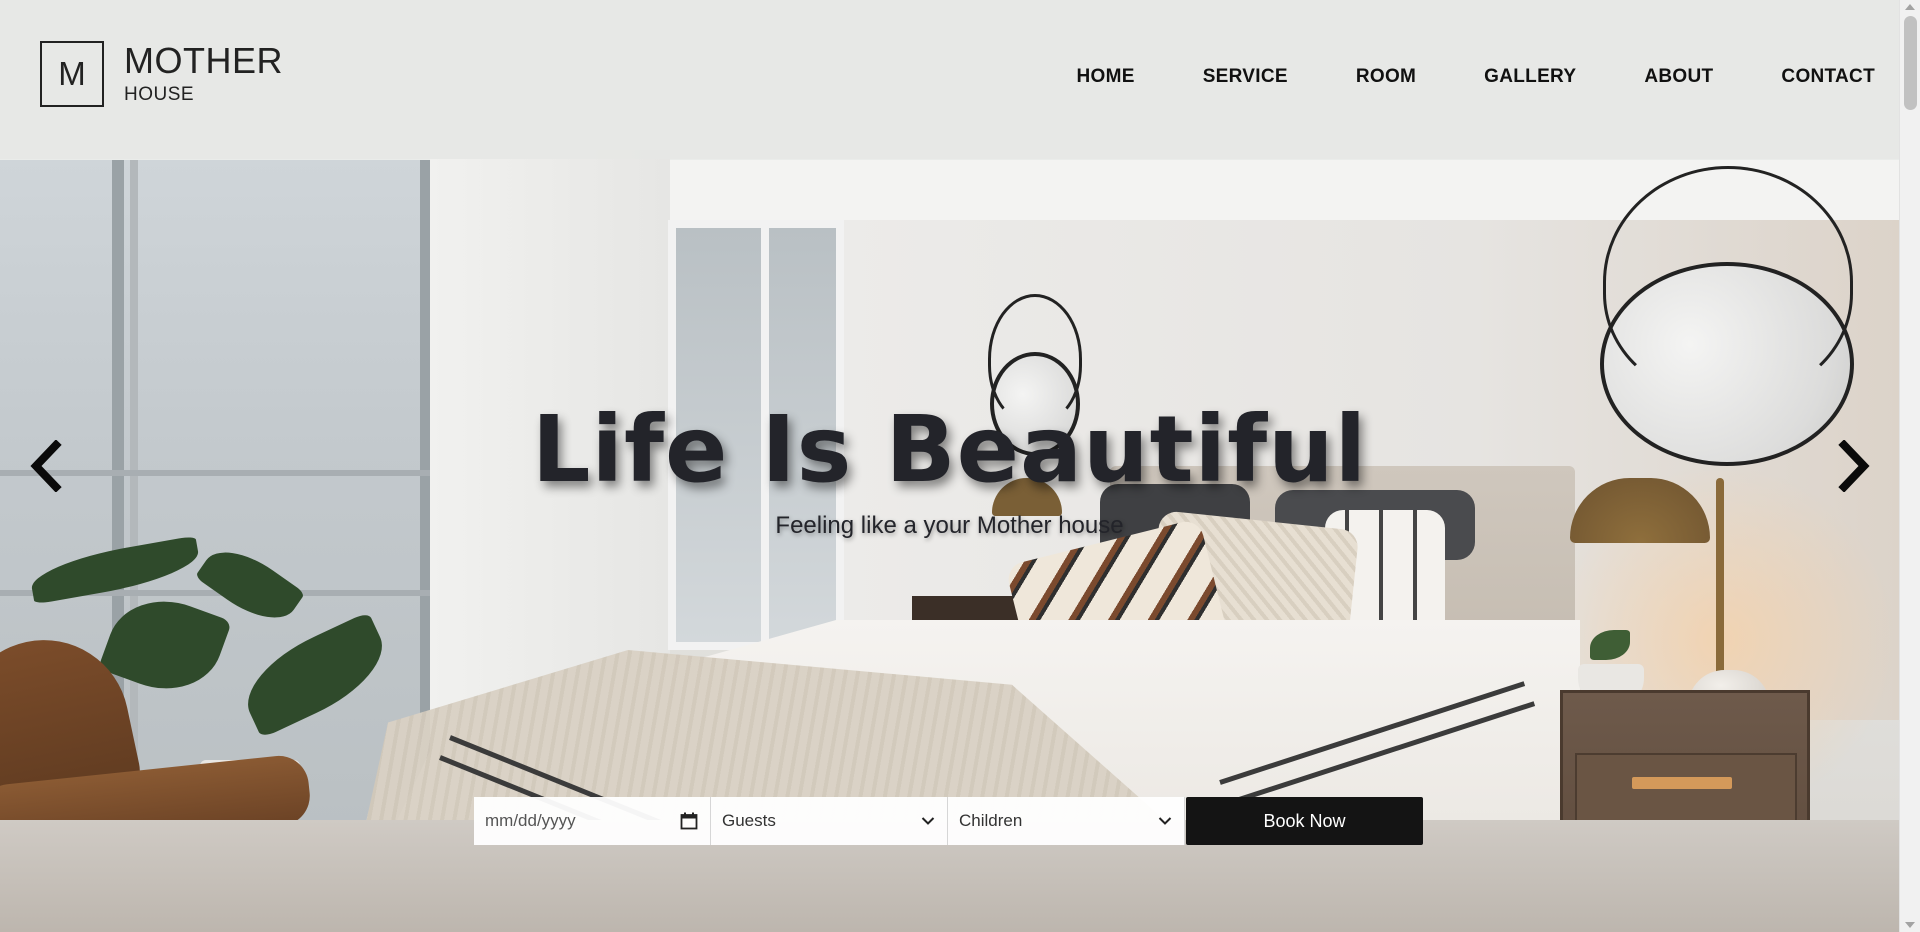 The image size is (1920, 932). I want to click on children-select-value: Children, so click(991, 820).